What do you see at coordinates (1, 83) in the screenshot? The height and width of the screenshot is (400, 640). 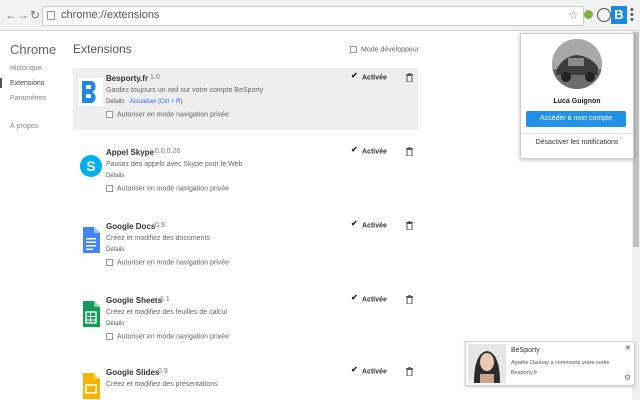 I see `sidebar-selection-indicator` at bounding box center [1, 83].